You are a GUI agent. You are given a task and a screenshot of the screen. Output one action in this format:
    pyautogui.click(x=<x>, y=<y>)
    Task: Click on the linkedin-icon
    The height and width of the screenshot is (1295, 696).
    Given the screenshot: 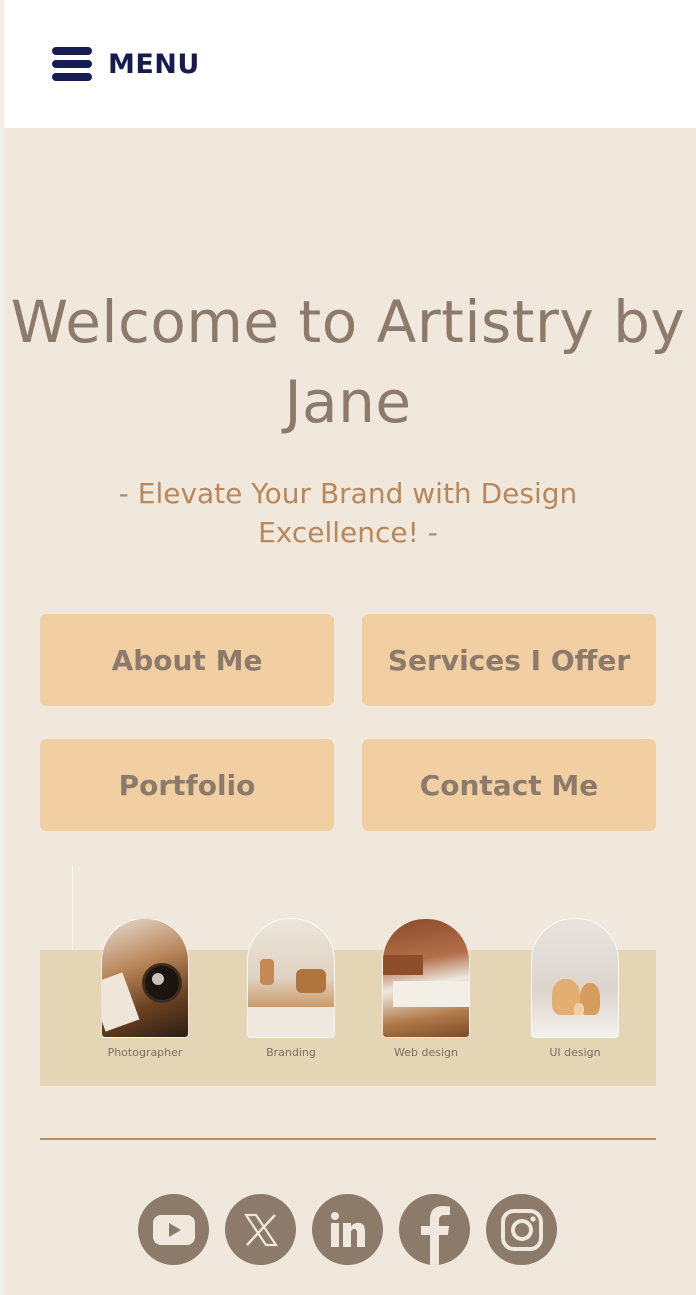 What is the action you would take?
    pyautogui.click(x=347, y=1229)
    